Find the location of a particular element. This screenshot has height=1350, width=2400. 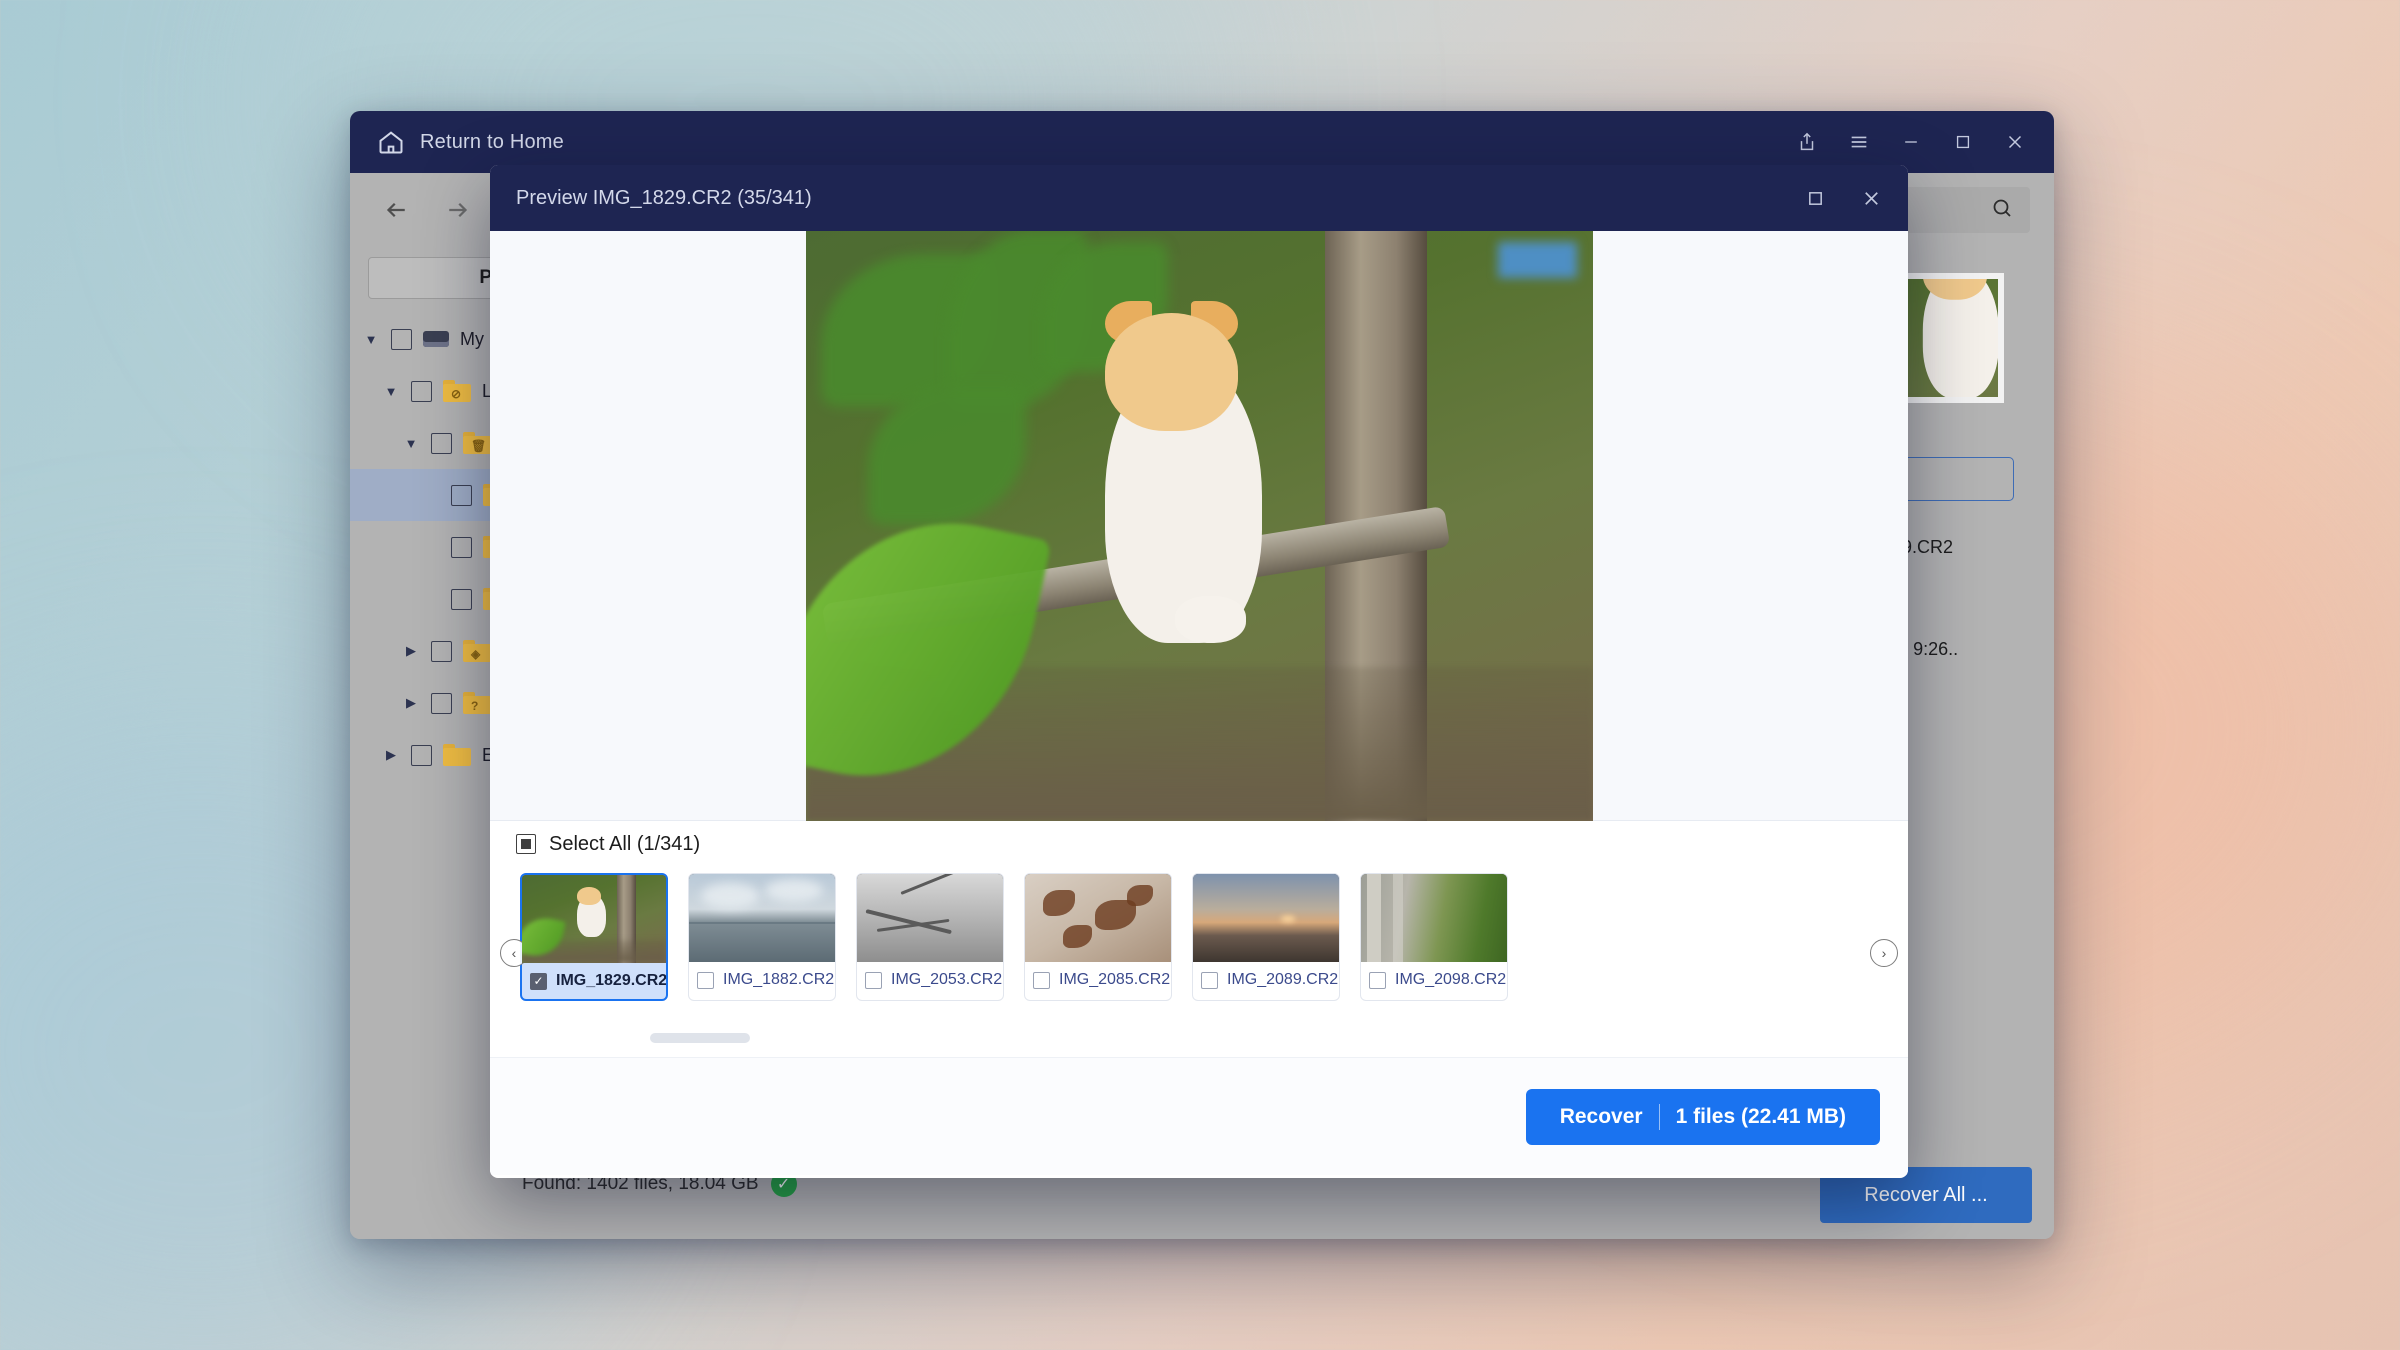

folder-icon is located at coordinates (457, 755).